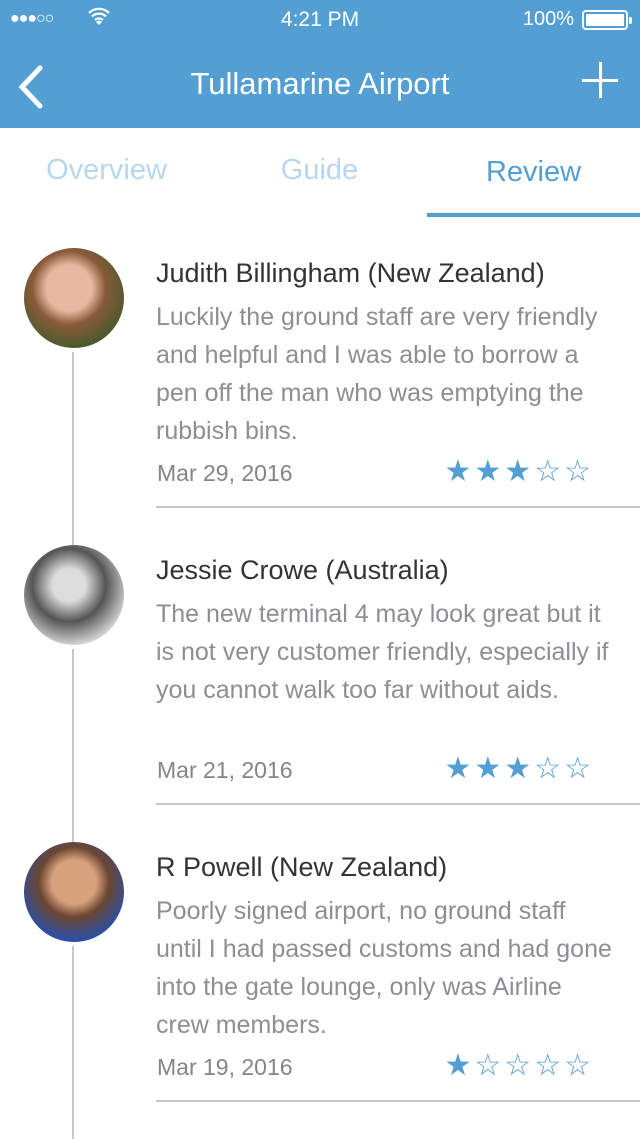  What do you see at coordinates (350, 273) in the screenshot?
I see `reviewer-name: Judith Billingham (New Zealand)` at bounding box center [350, 273].